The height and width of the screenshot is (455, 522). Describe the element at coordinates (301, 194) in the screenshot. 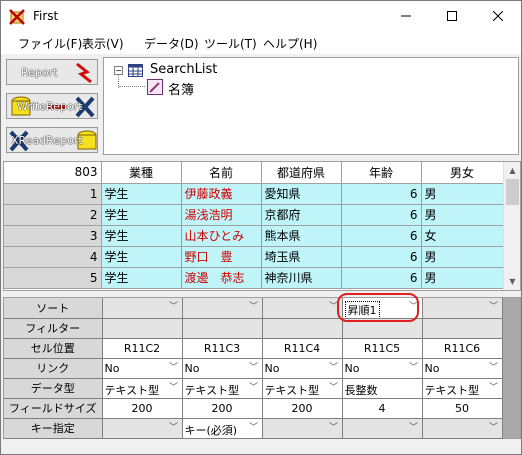

I see `grid-cell: 愛知県` at that location.